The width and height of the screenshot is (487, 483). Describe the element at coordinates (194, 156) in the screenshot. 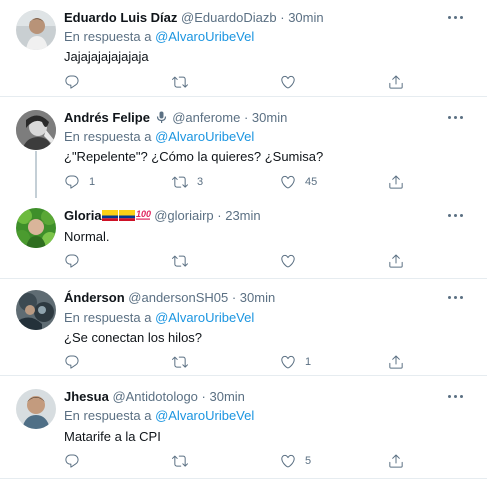

I see `tweet-text: ¿"Repelente"? ¿Cómo la quieres? ¿Sumisa?` at that location.